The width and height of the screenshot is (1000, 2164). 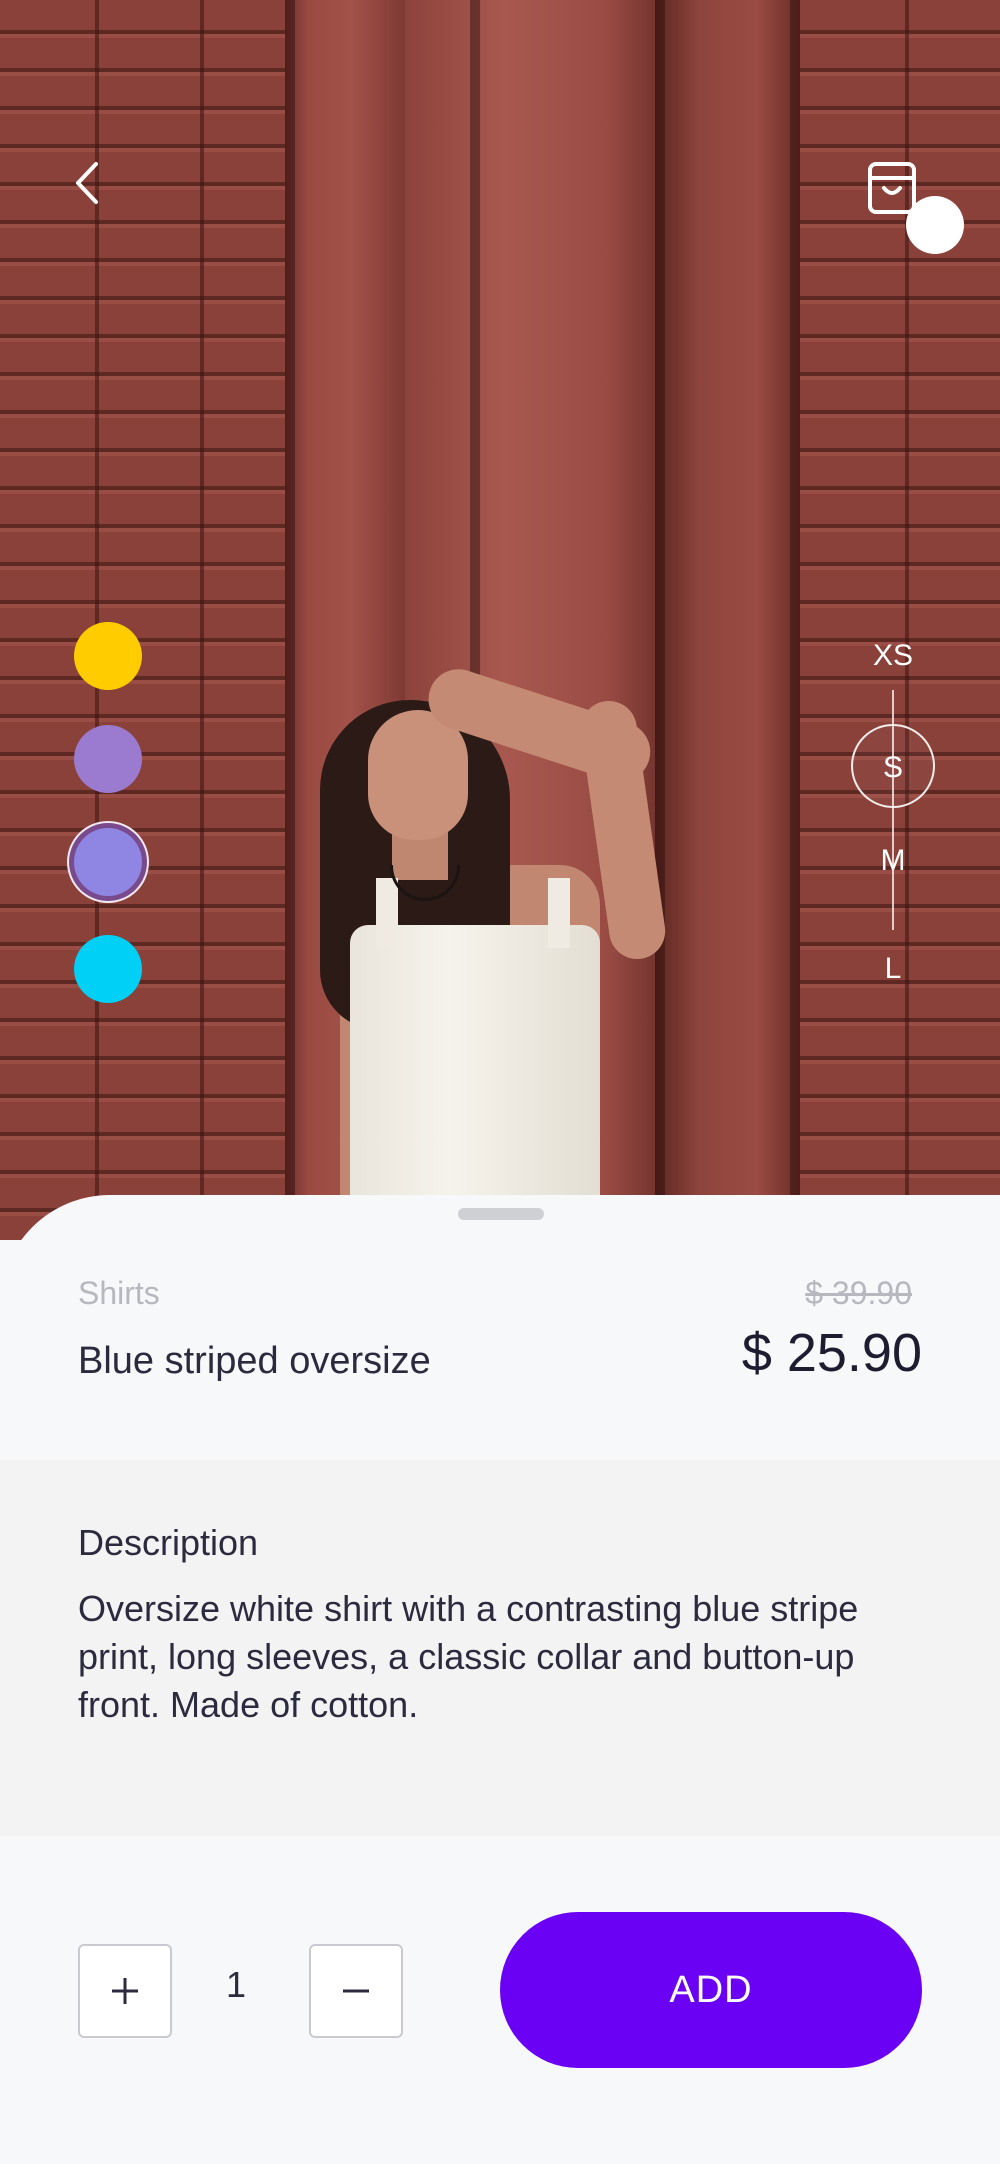 I want to click on description-title: Description, so click(x=168, y=1542).